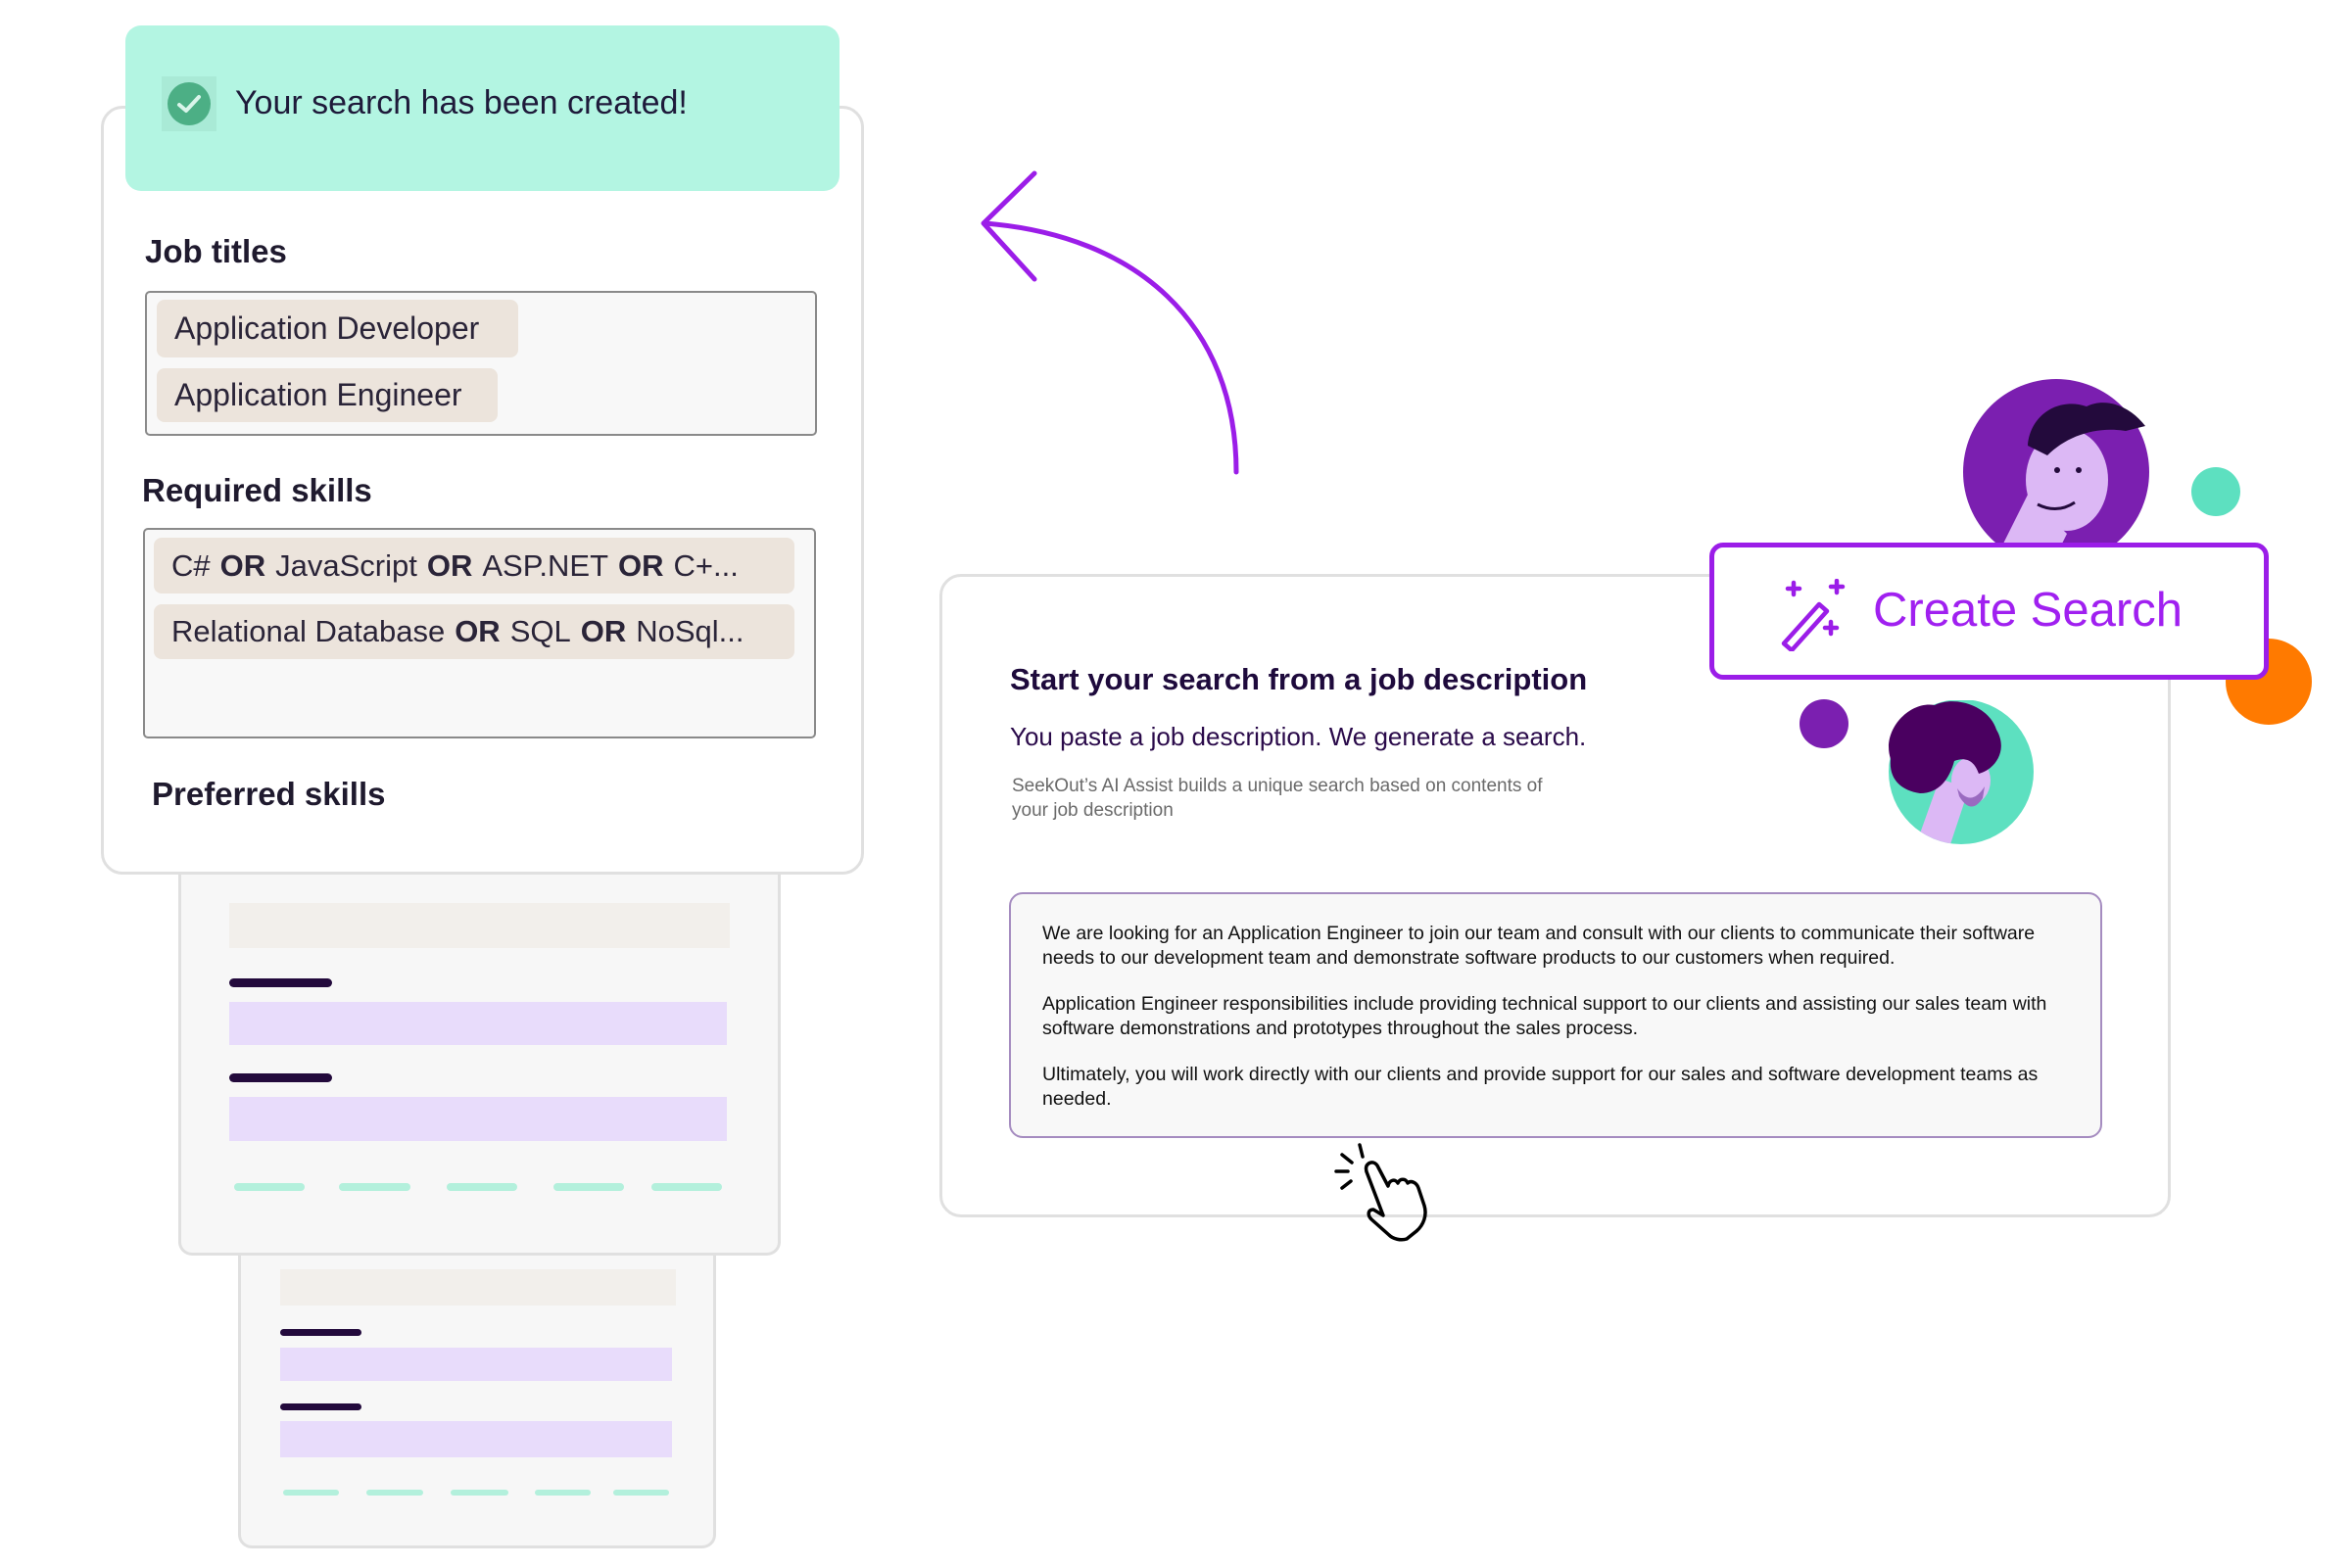 The height and width of the screenshot is (1568, 2352). What do you see at coordinates (1813, 615) in the screenshot?
I see `magic-wand-icon` at bounding box center [1813, 615].